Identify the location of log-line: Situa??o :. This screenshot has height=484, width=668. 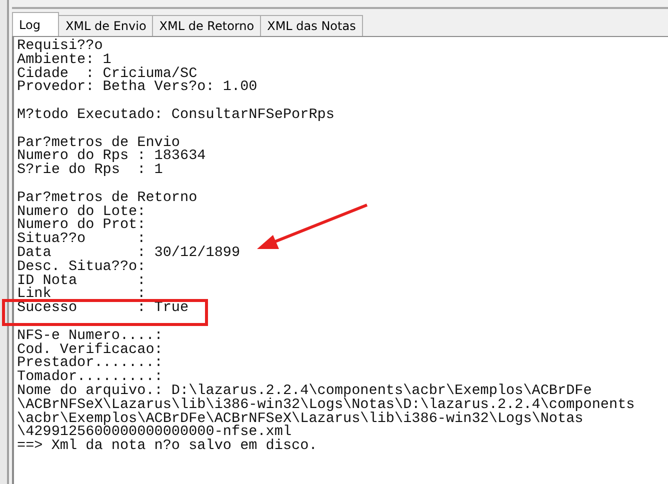
(81, 240).